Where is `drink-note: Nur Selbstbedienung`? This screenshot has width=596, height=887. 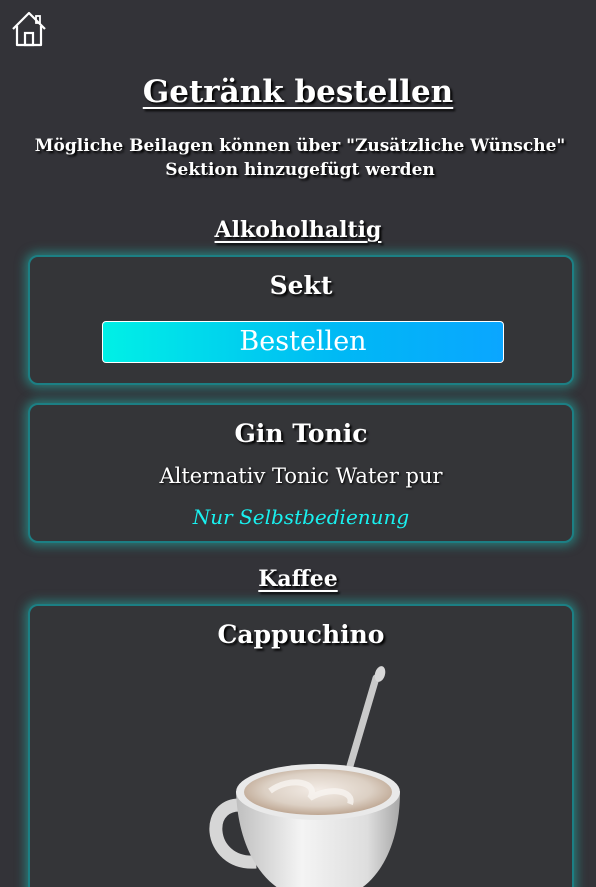 drink-note: Nur Selbstbedienung is located at coordinates (301, 517).